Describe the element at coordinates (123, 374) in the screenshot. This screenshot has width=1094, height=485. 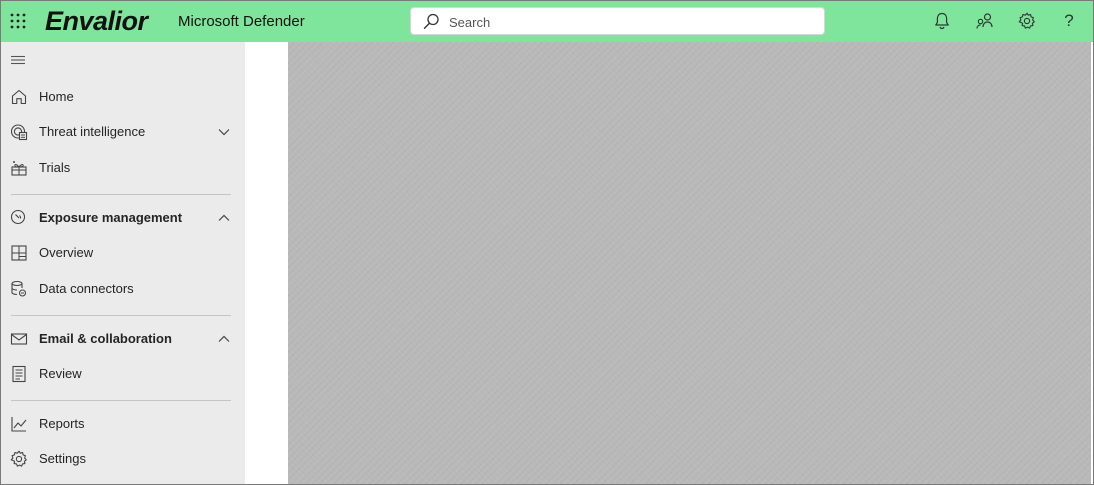
I see `sidebar-item-review: Review` at that location.